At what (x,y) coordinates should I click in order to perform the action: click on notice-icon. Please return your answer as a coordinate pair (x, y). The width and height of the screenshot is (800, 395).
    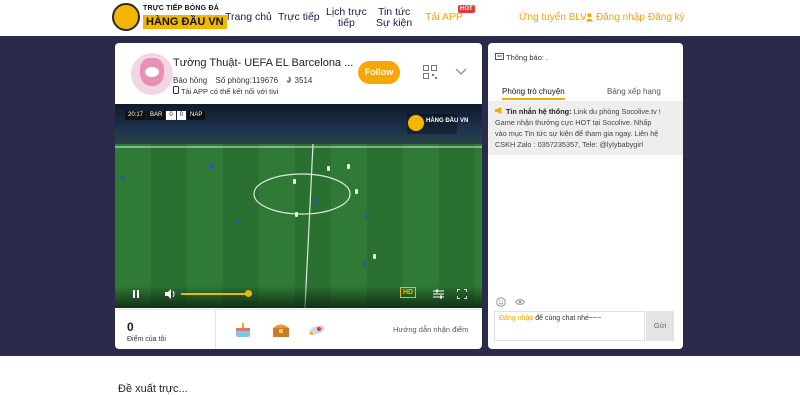
    Looking at the image, I should click on (499, 56).